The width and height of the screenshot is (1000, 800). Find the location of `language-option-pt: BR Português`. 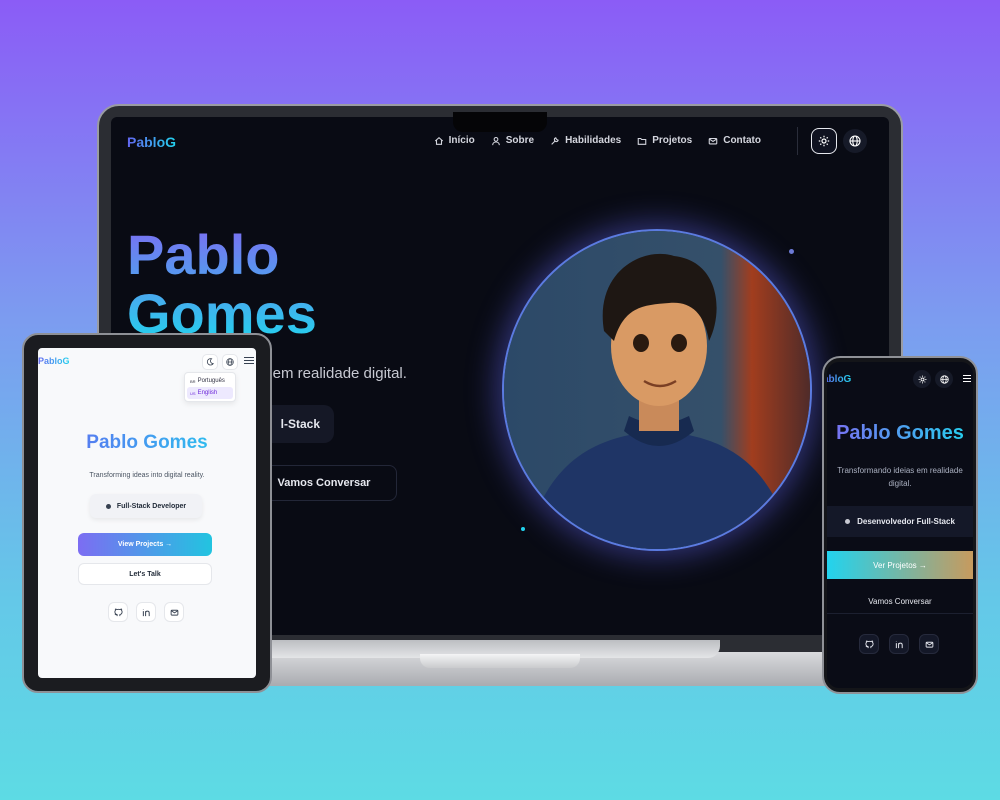

language-option-pt: BR Português is located at coordinates (210, 381).